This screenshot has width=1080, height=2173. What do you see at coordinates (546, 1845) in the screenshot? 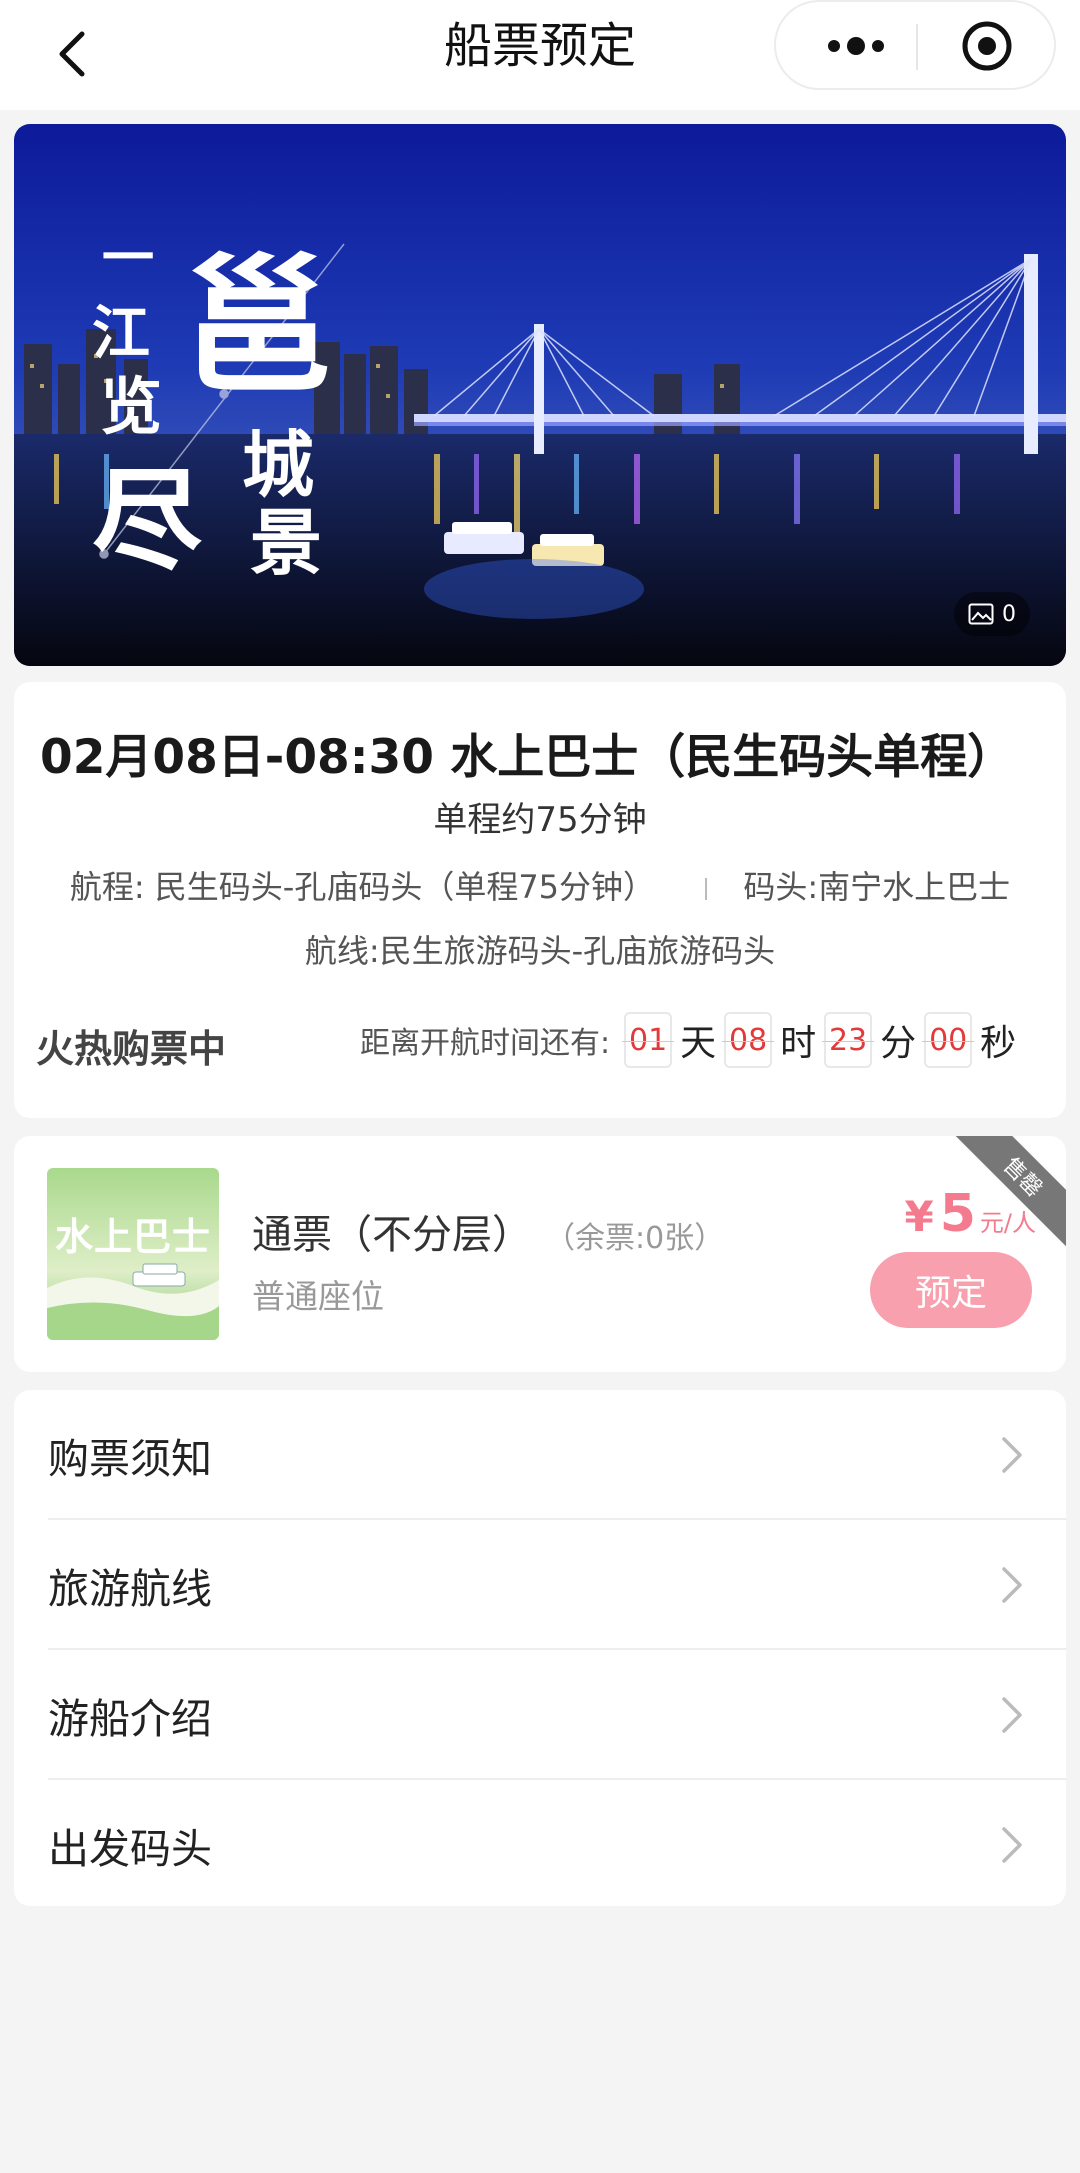
I see `menu-item-departure-pier: 出发码头` at bounding box center [546, 1845].